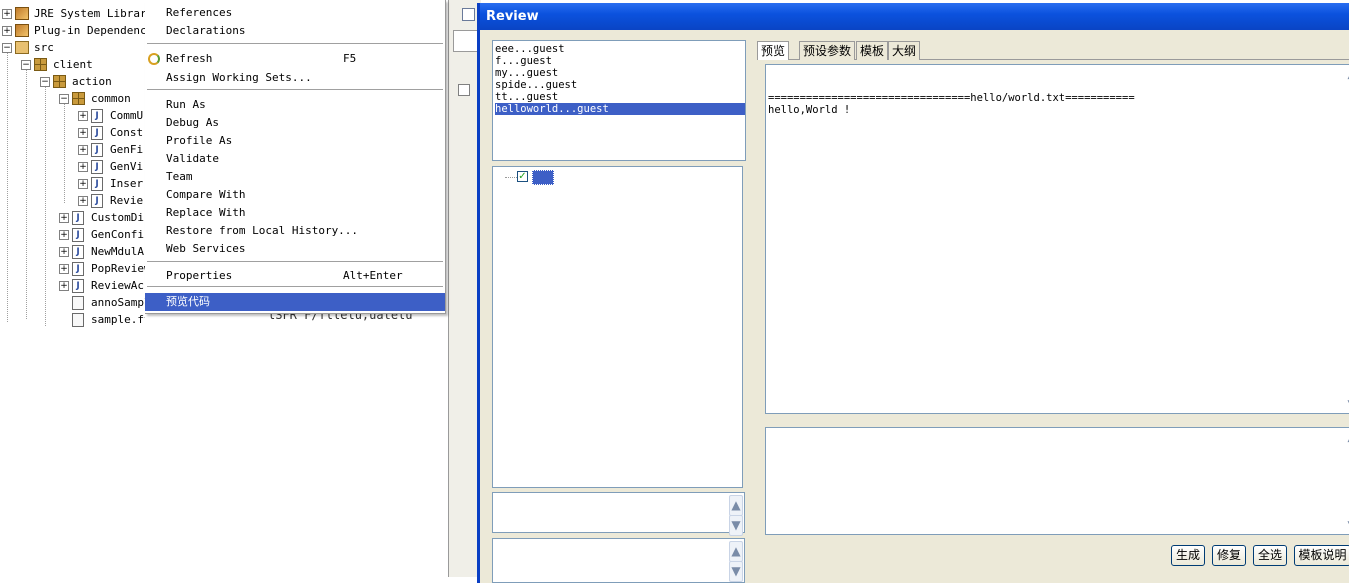  Describe the element at coordinates (617, 327) in the screenshot. I see `template-tree-panel: ✓` at that location.